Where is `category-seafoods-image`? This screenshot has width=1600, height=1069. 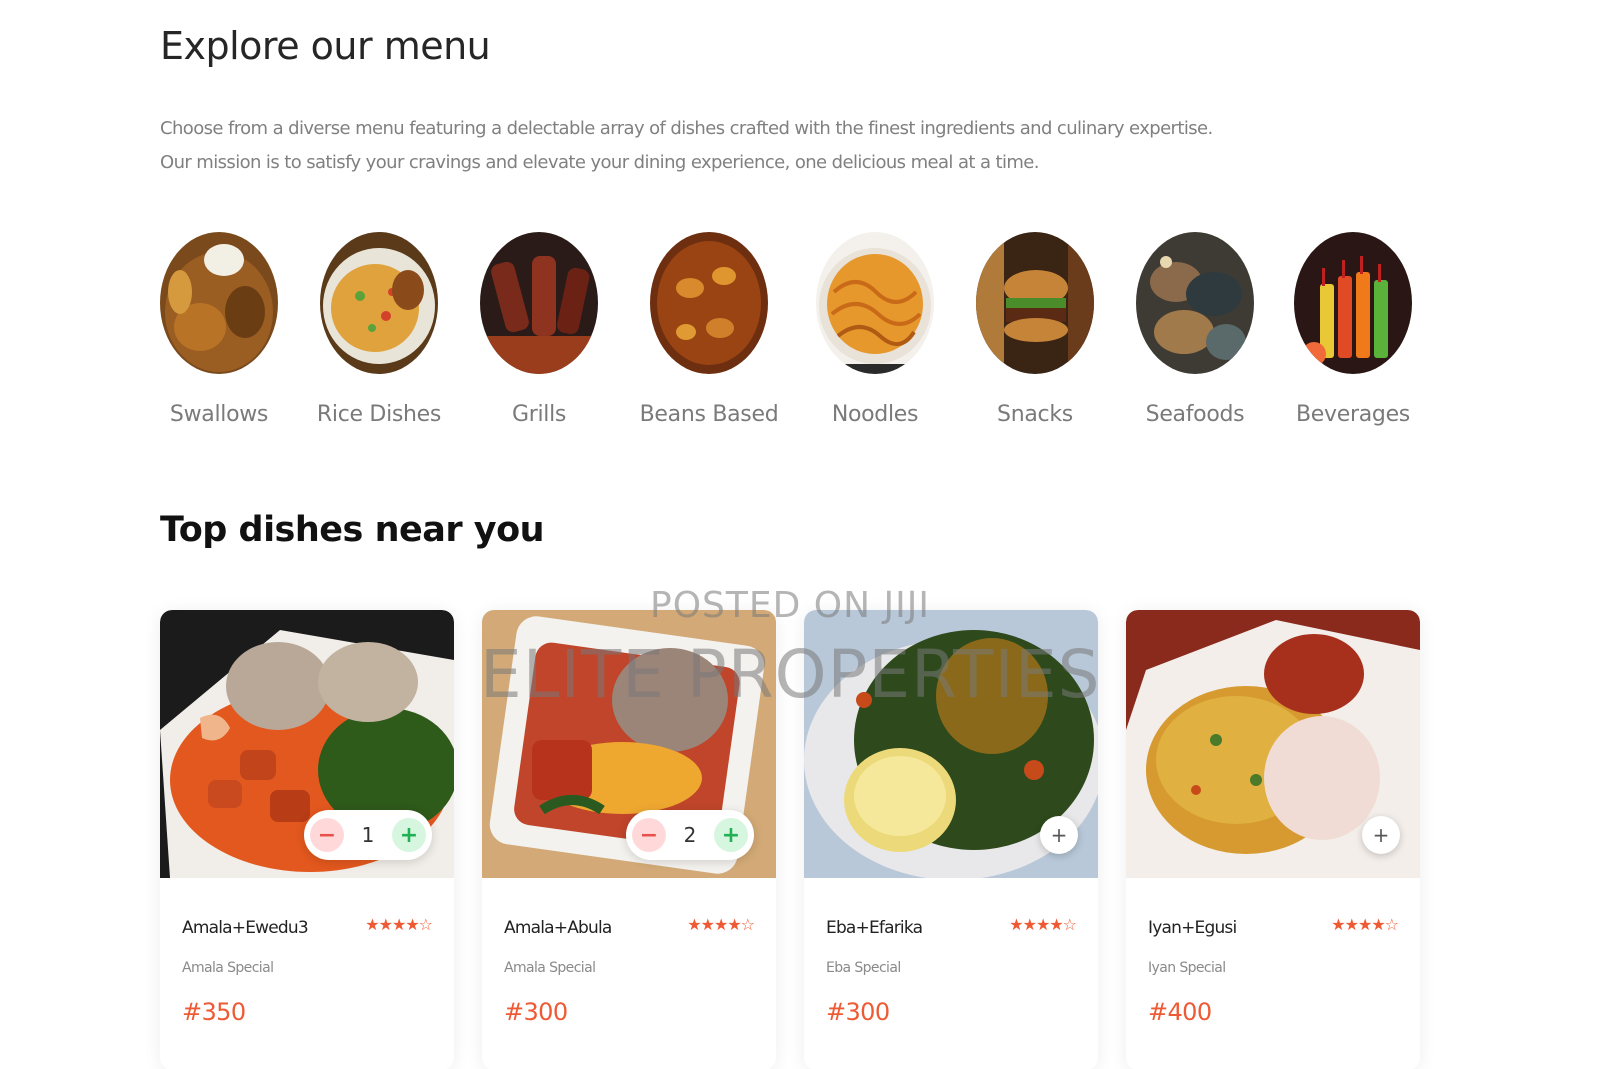
category-seafoods-image is located at coordinates (1195, 303).